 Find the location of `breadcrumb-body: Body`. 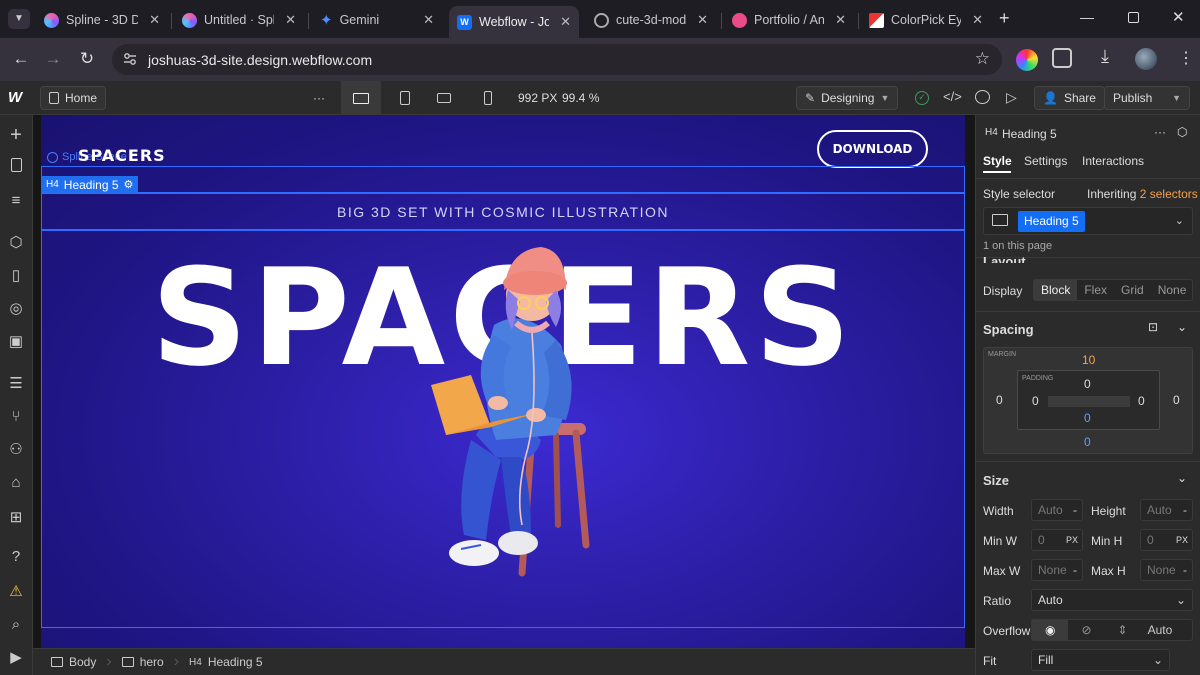

breadcrumb-body: Body is located at coordinates (73, 662).